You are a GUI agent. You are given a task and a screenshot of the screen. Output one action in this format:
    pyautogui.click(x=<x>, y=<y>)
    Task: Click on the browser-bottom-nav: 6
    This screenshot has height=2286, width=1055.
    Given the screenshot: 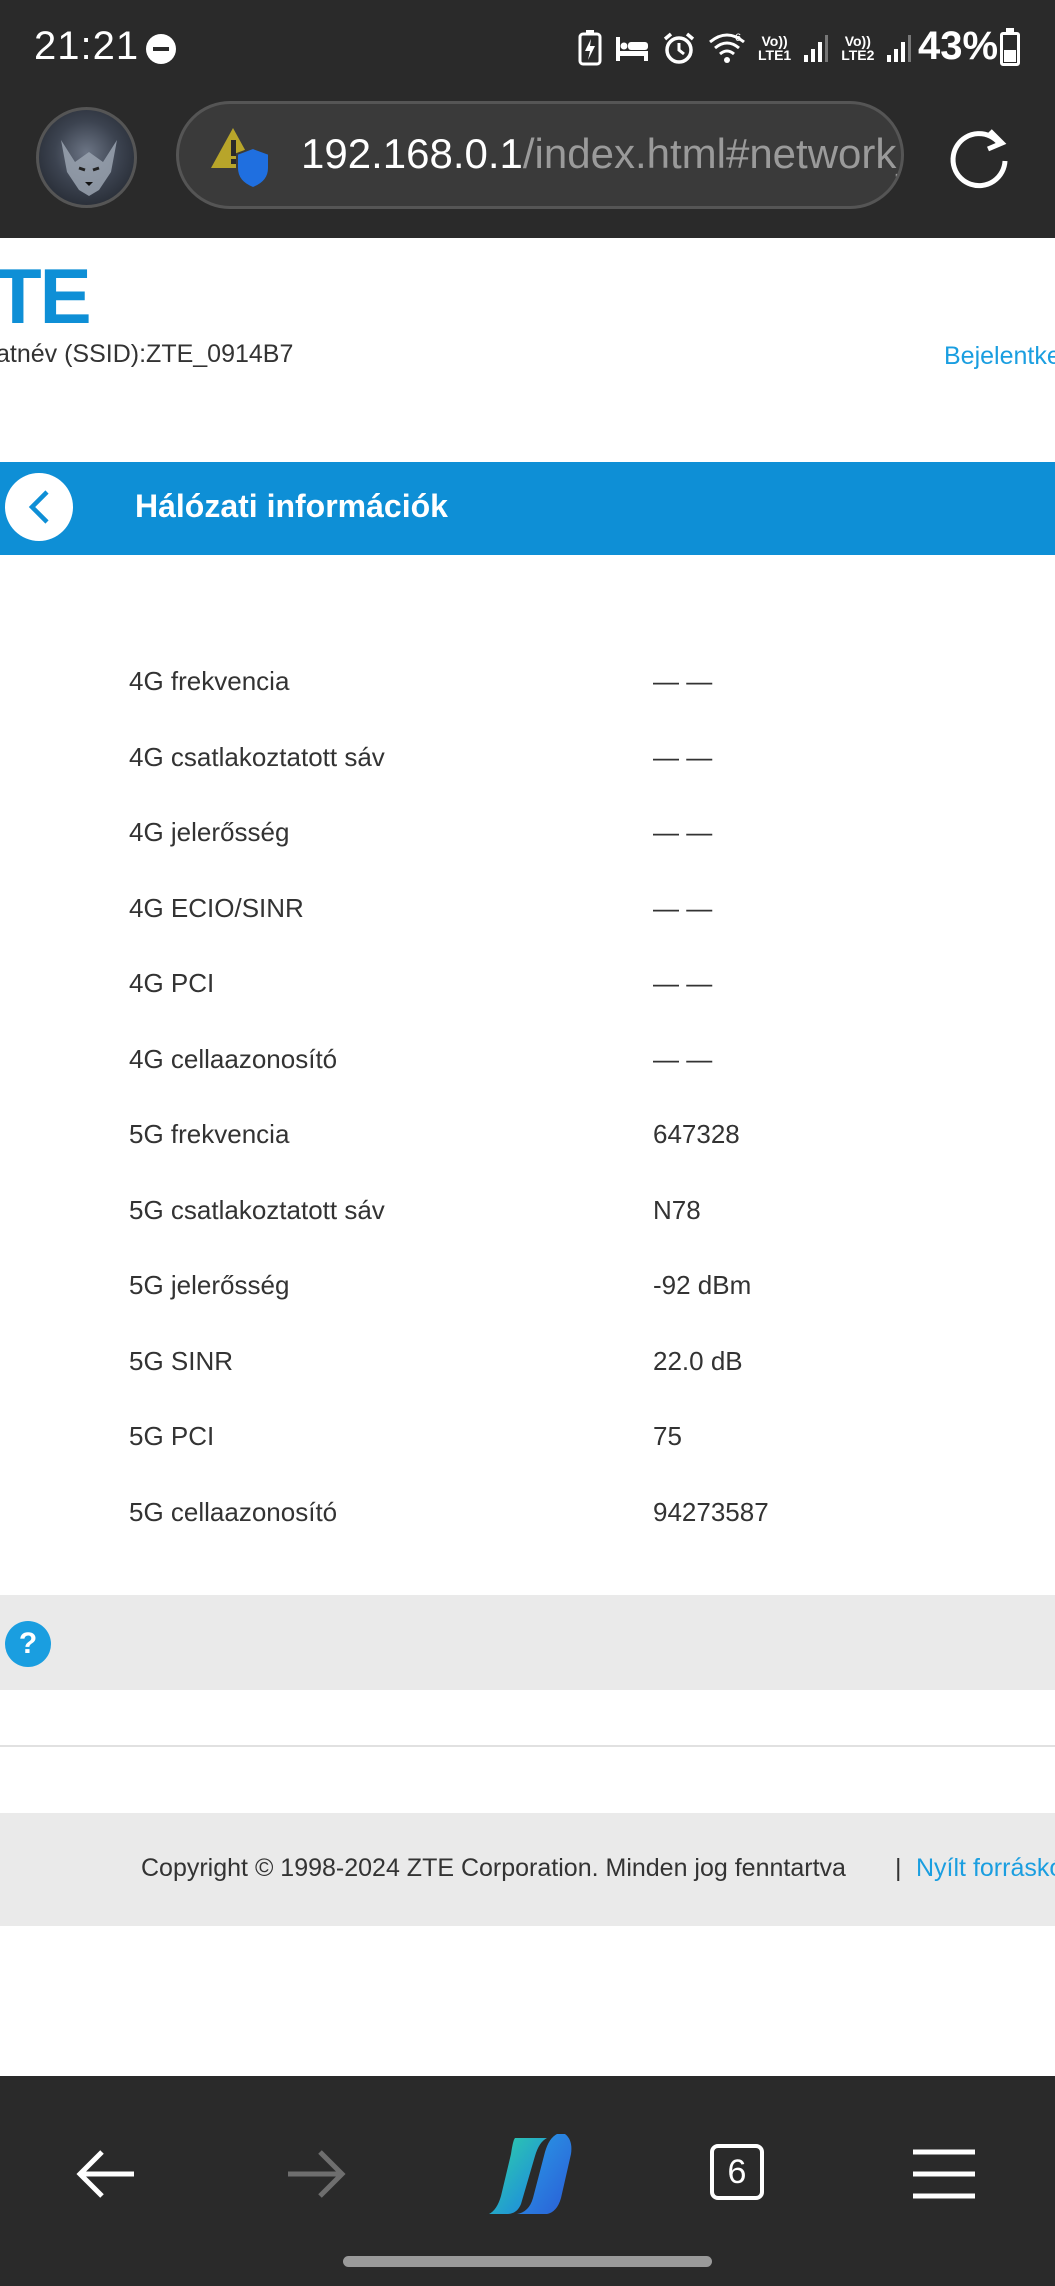 What is the action you would take?
    pyautogui.click(x=527, y=2181)
    